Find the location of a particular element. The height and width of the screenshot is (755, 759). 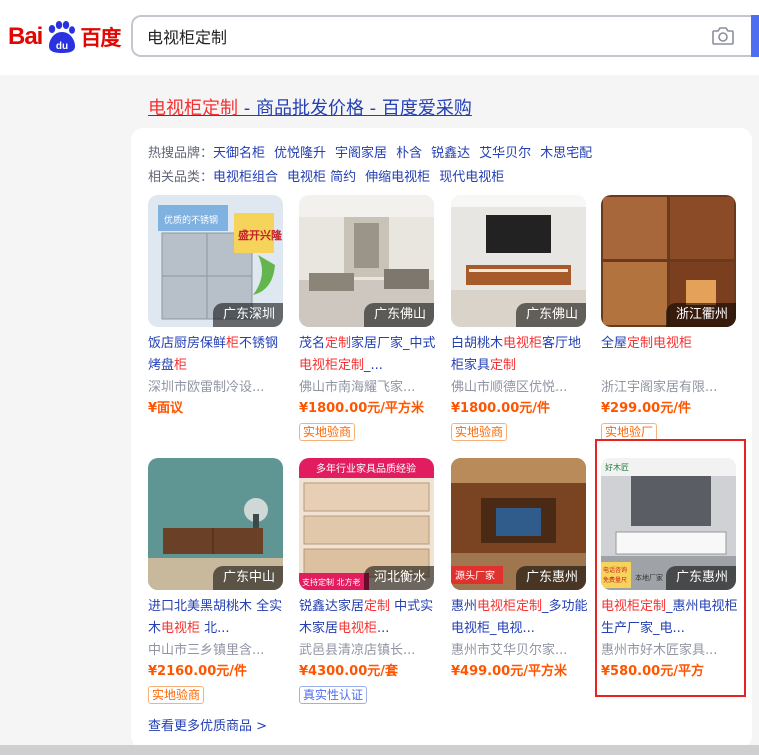

baidu-logo: Bai du 百度 is located at coordinates (64, 37).